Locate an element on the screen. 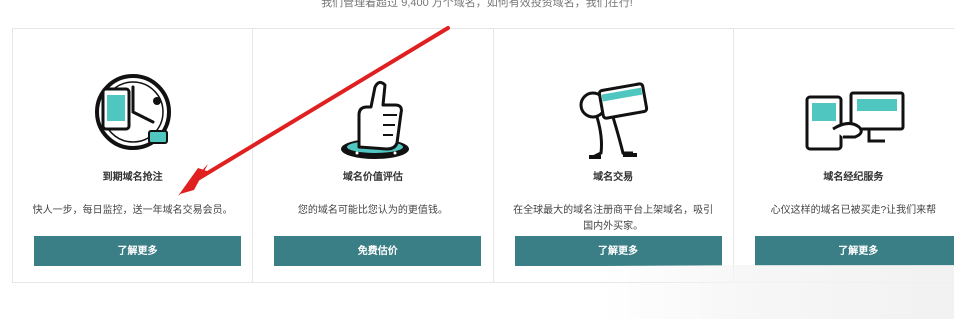 Image resolution: width=954 pixels, height=319 pixels. card-description: 您的域名可能比您认为的更值钱。 is located at coordinates (372, 210).